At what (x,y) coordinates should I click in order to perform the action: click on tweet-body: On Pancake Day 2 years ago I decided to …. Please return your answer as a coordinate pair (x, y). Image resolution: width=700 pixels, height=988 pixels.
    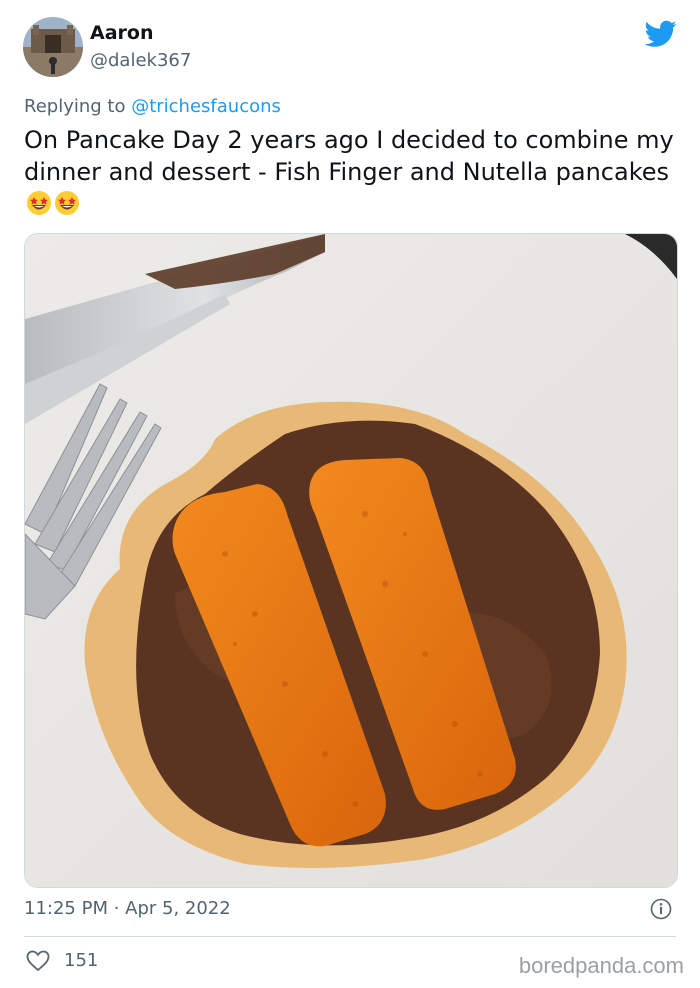
    Looking at the image, I should click on (349, 156).